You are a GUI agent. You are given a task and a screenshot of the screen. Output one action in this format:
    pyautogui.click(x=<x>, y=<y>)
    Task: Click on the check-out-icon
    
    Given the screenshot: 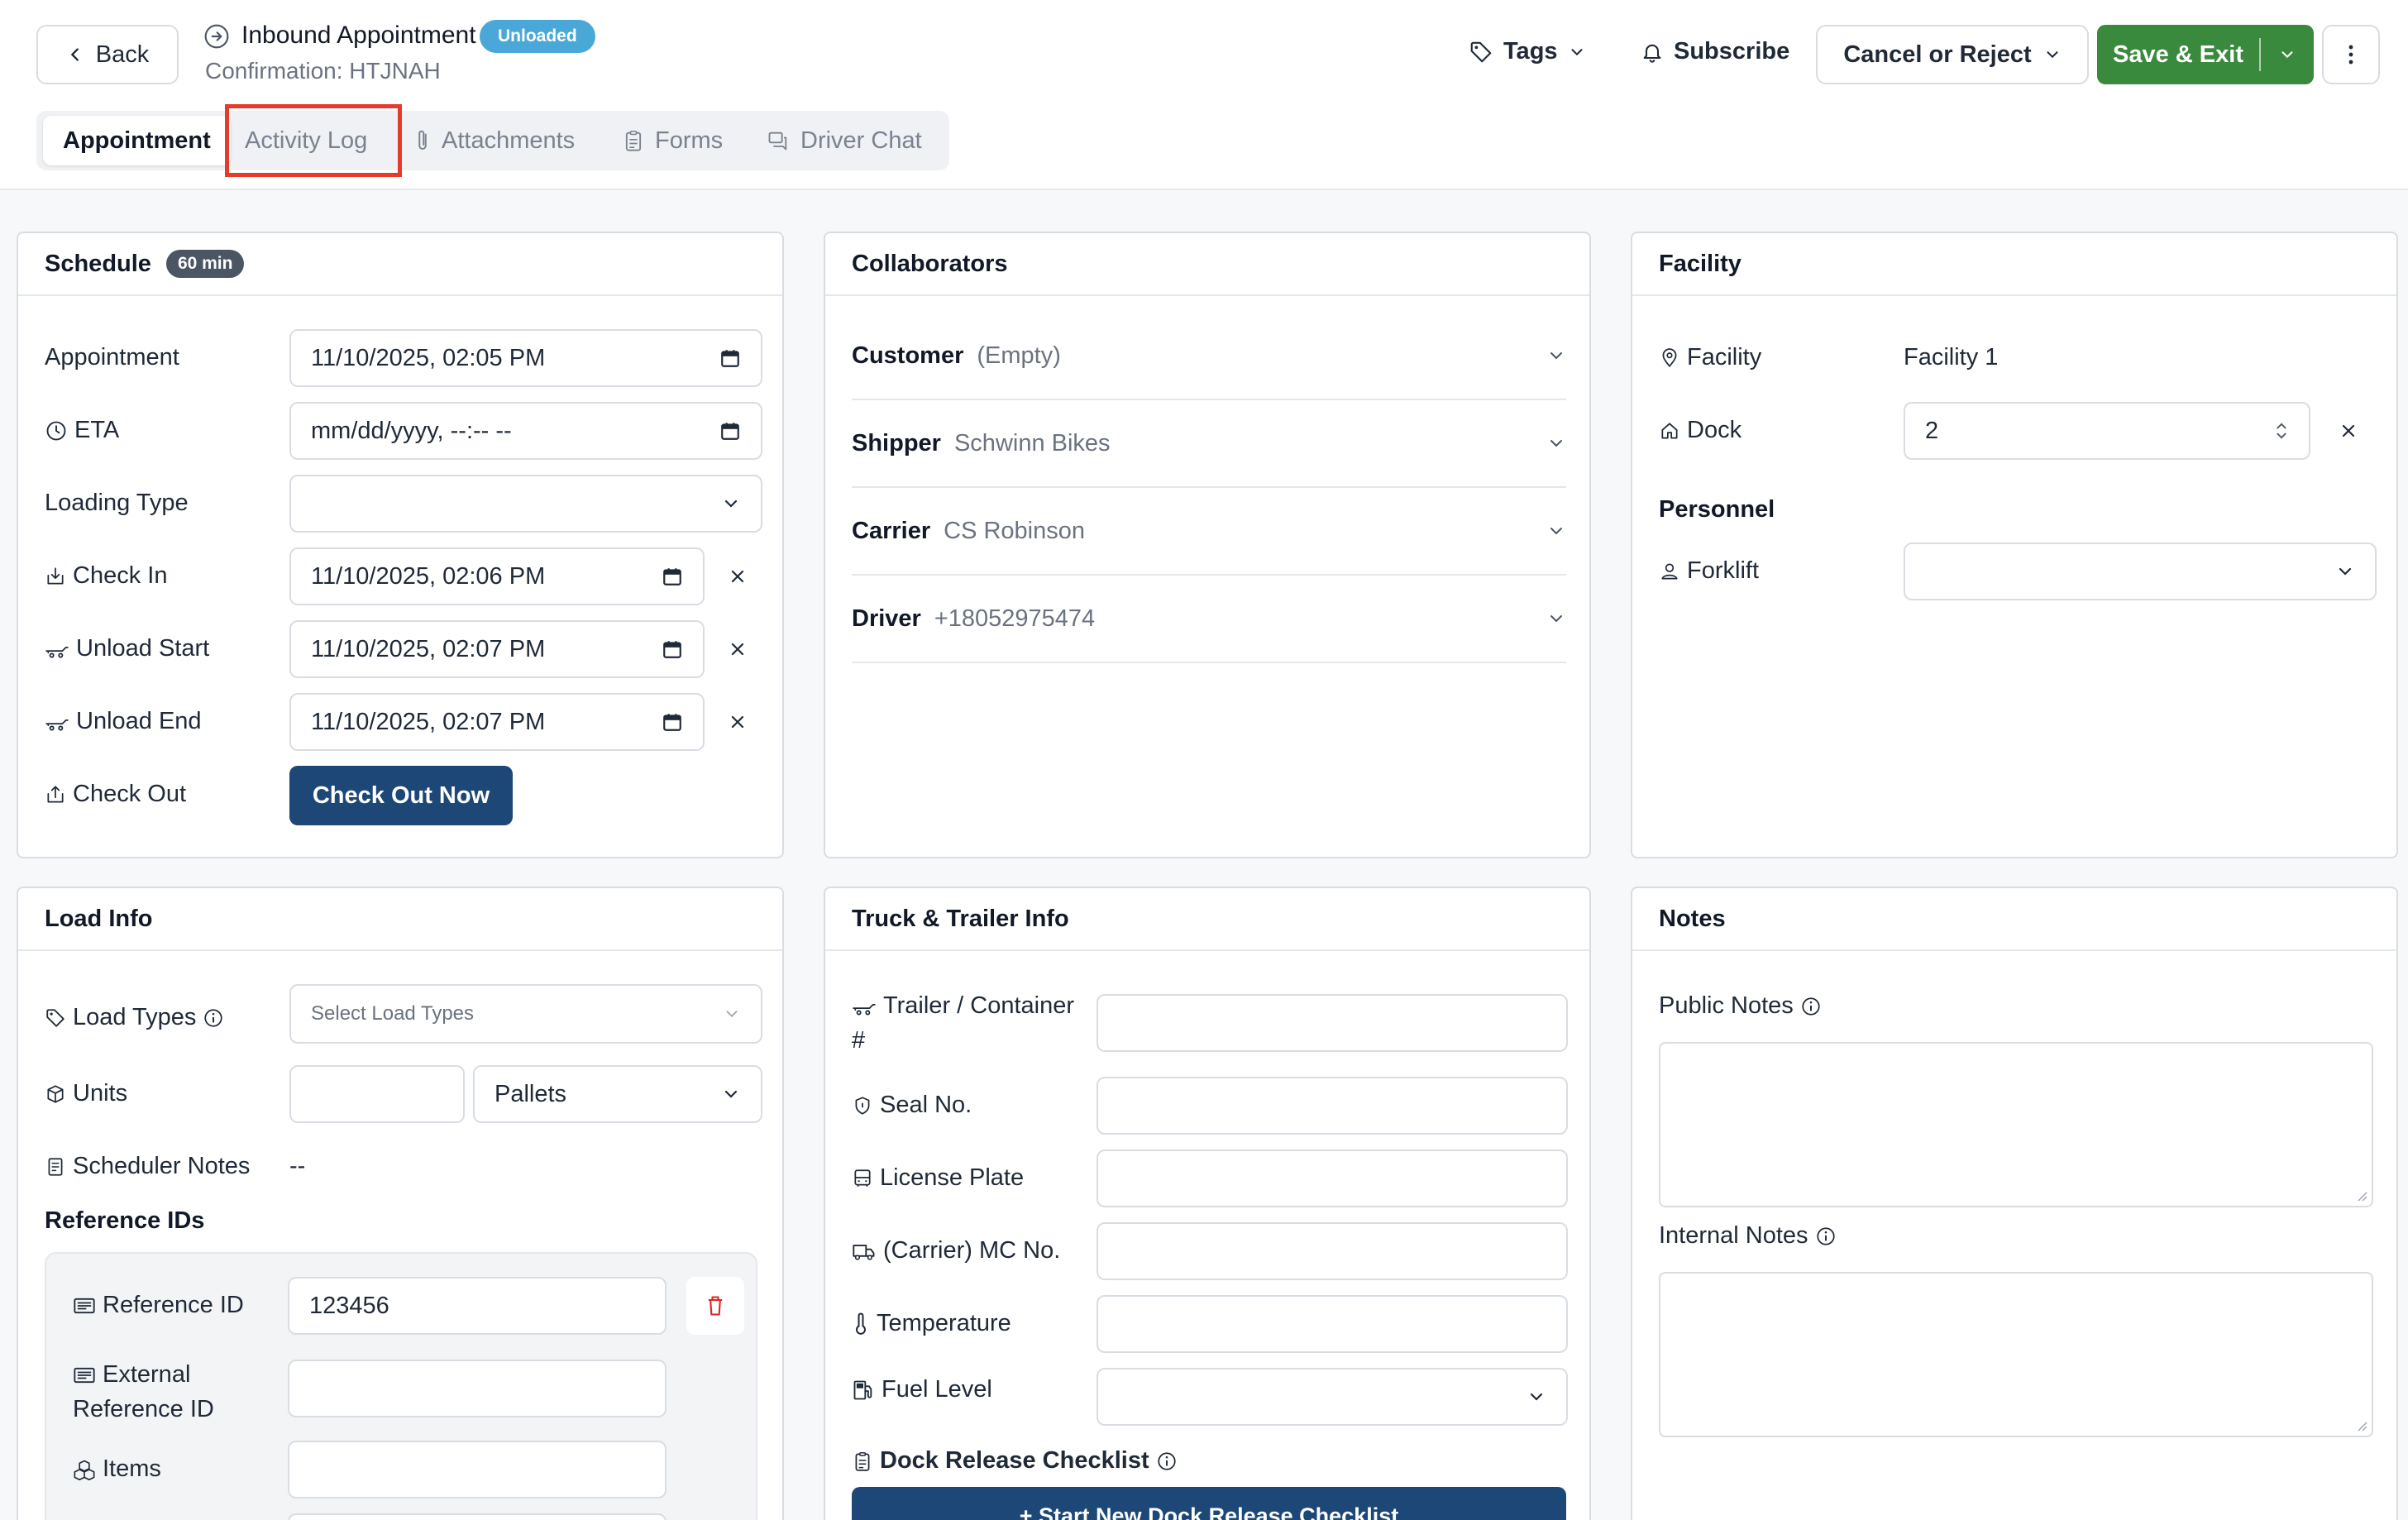 What is the action you would take?
    pyautogui.click(x=55, y=794)
    